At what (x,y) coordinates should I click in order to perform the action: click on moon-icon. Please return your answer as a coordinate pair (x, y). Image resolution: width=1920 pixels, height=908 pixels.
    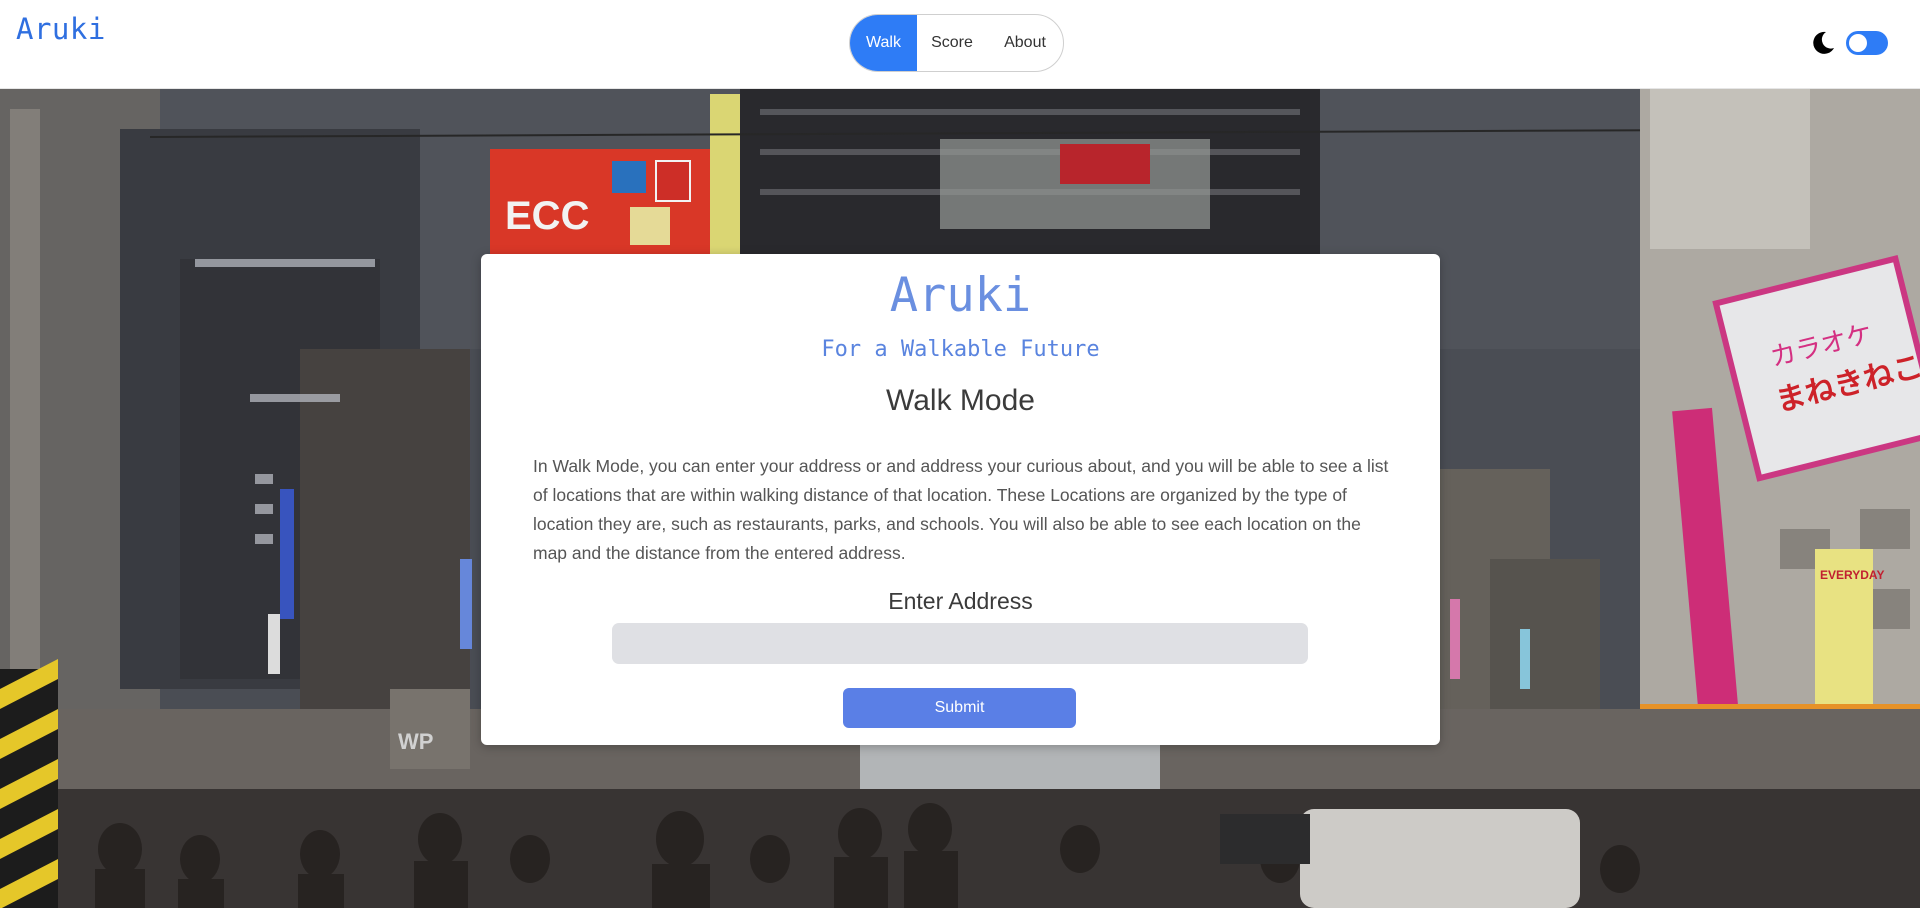
    Looking at the image, I should click on (1823, 42).